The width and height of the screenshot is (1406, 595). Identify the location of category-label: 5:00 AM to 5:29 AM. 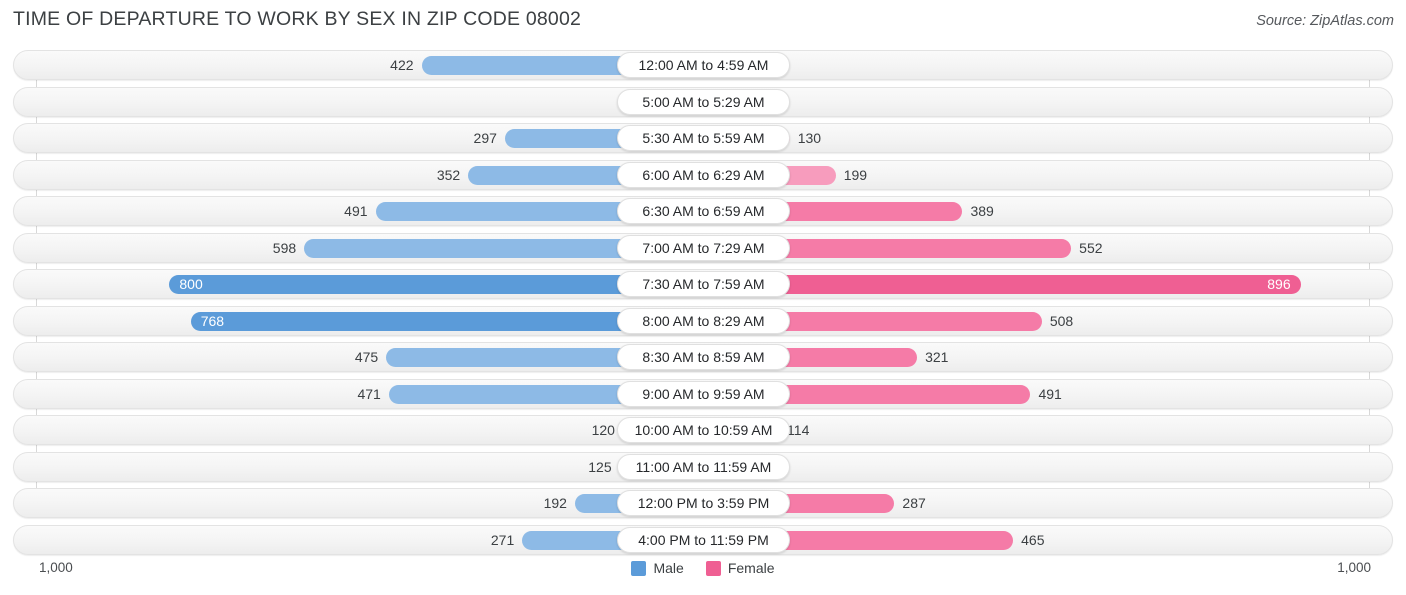
(703, 101).